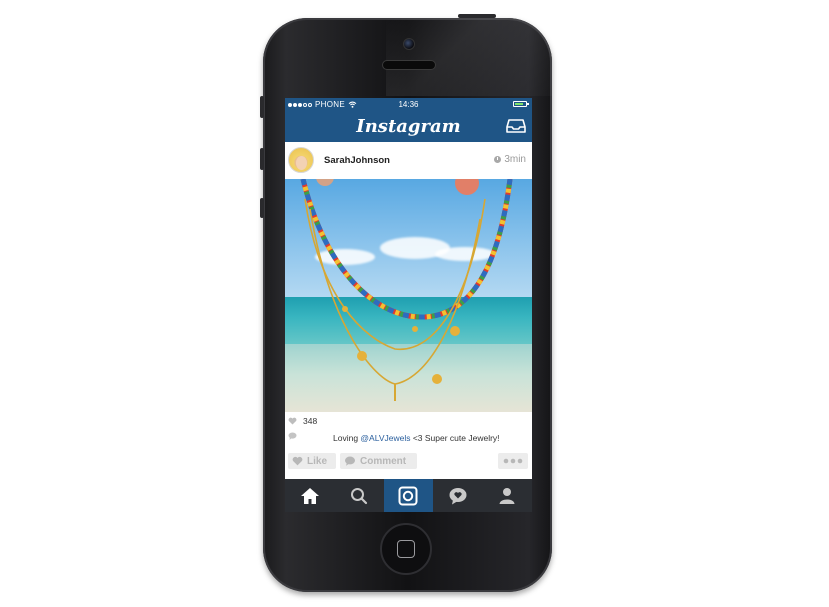 Image resolution: width=829 pixels, height=607 pixels. What do you see at coordinates (516, 126) in the screenshot?
I see `inbox-icon` at bounding box center [516, 126].